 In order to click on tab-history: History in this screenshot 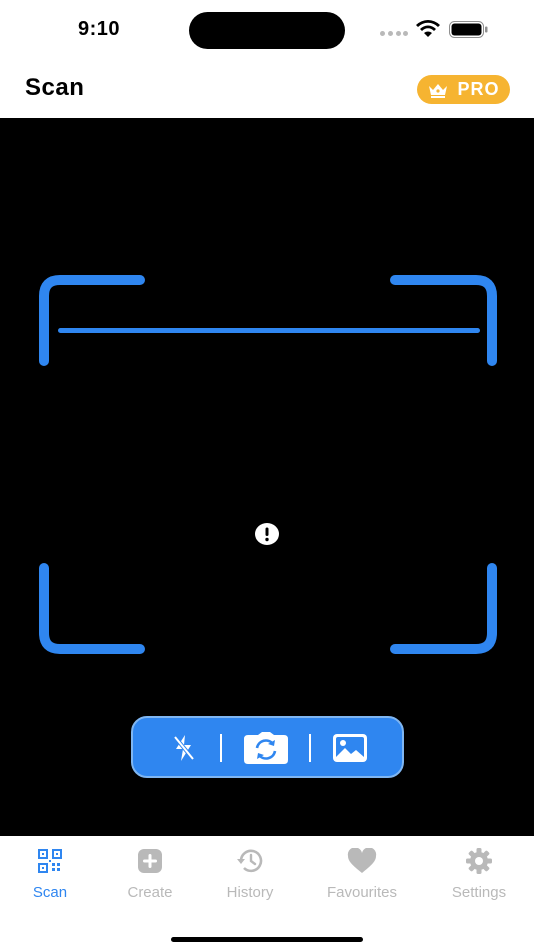, I will do `click(250, 873)`.